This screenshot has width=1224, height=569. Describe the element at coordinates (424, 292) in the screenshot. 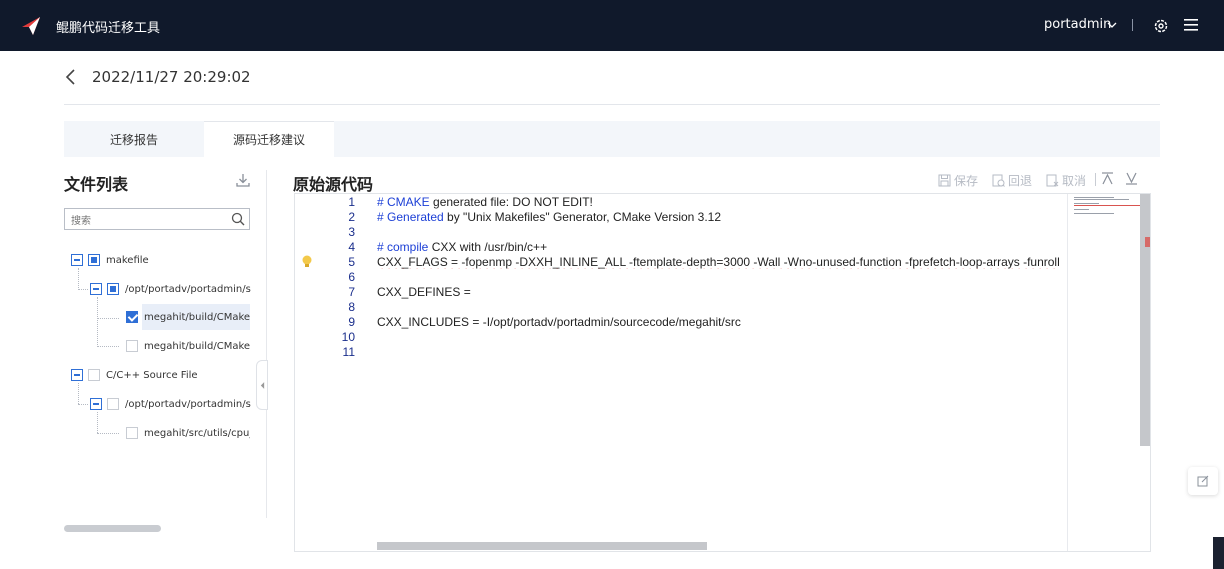

I see `code-line: CXX_DEFINES =` at that location.